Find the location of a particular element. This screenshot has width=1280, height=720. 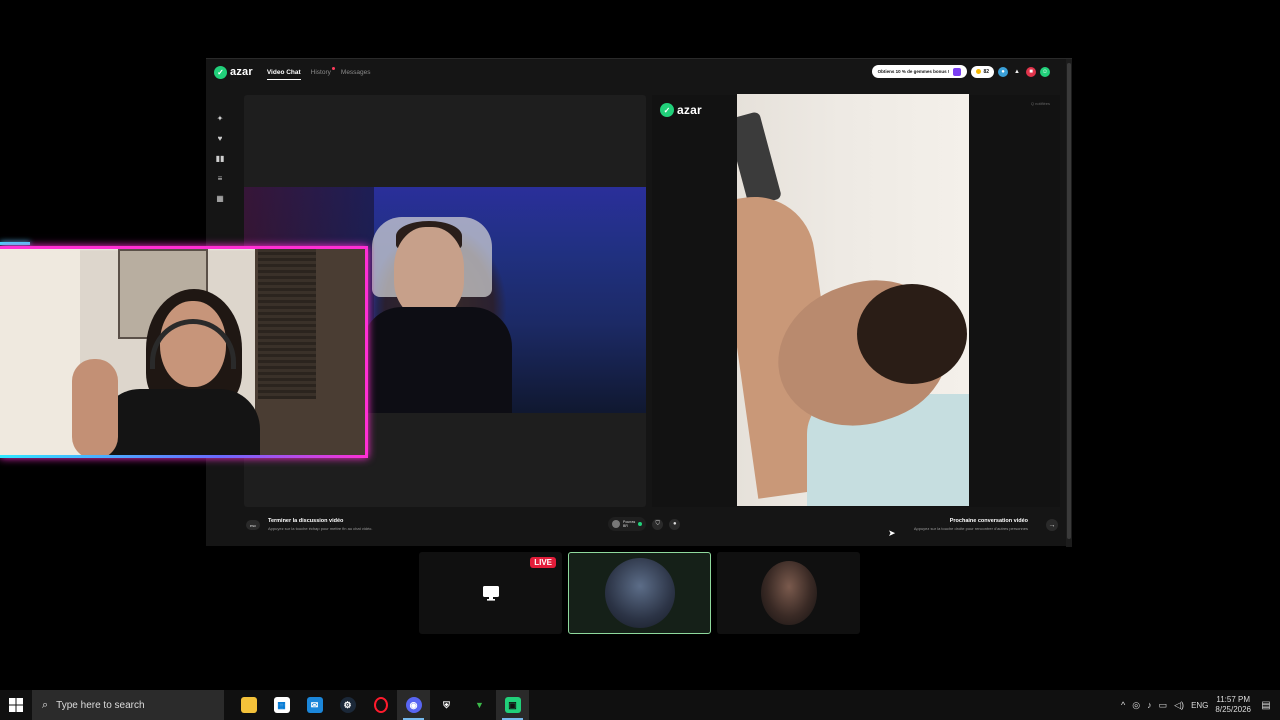

main-nav: Video Chat History Messages is located at coordinates (318, 73).